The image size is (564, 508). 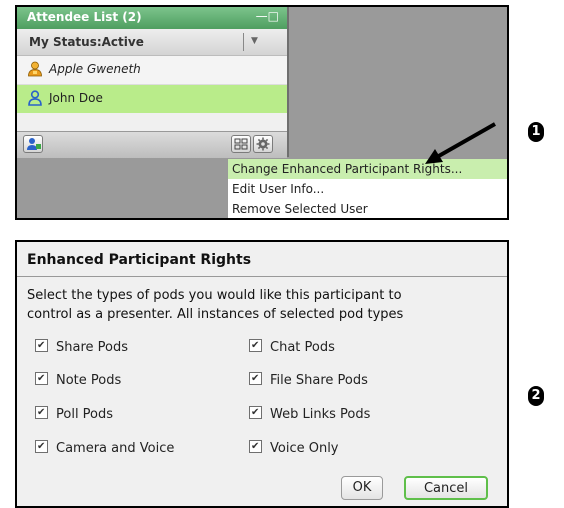 What do you see at coordinates (536, 132) in the screenshot?
I see `step-number-badge: 1` at bounding box center [536, 132].